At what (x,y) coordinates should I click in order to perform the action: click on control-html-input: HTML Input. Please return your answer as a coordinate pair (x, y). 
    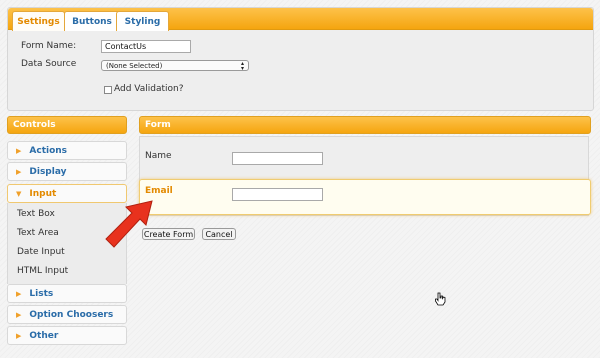
    Looking at the image, I should click on (42, 271).